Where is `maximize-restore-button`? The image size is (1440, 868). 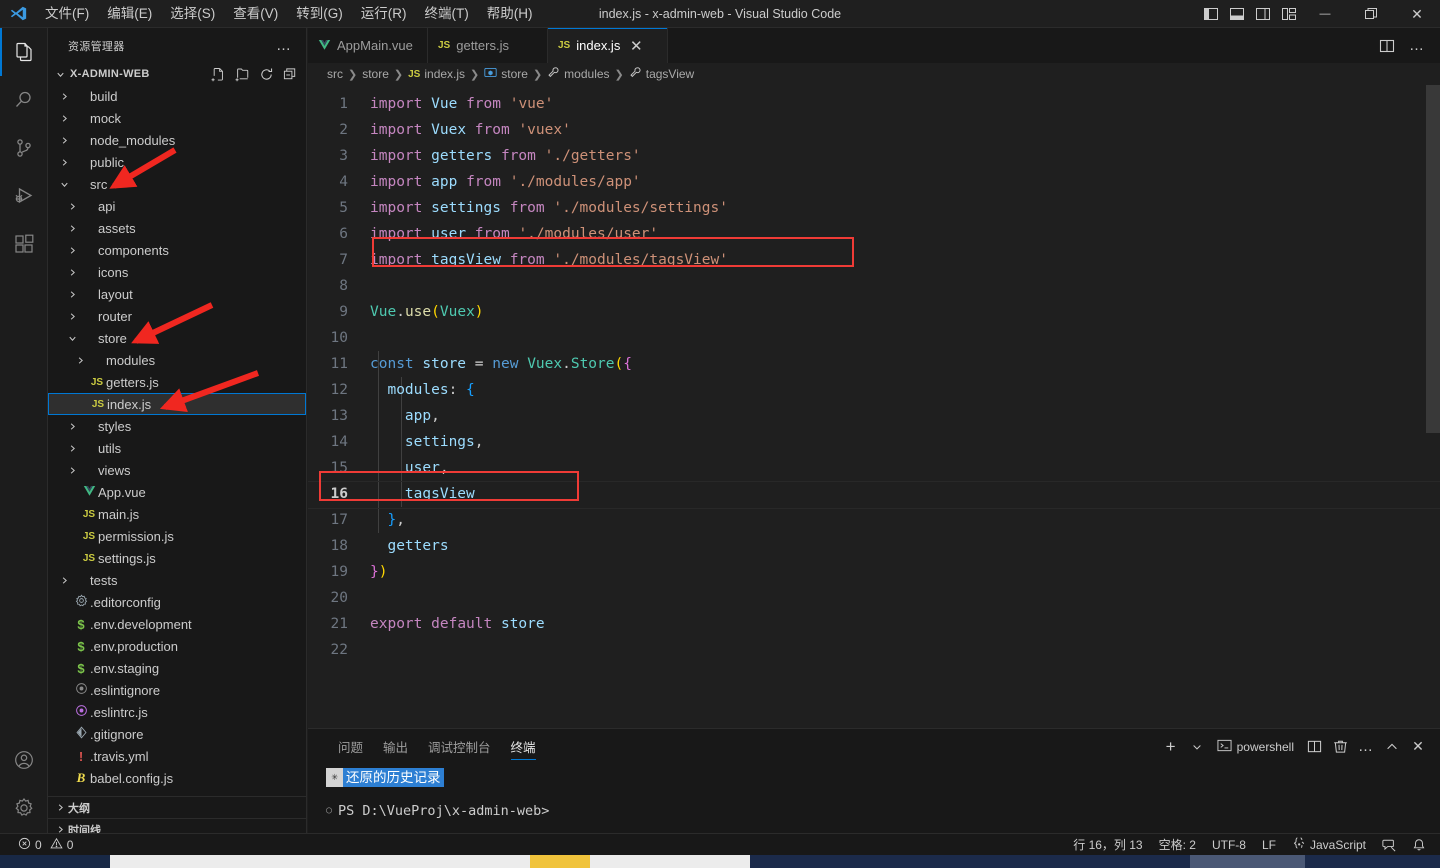
maximize-restore-button is located at coordinates (1371, 14).